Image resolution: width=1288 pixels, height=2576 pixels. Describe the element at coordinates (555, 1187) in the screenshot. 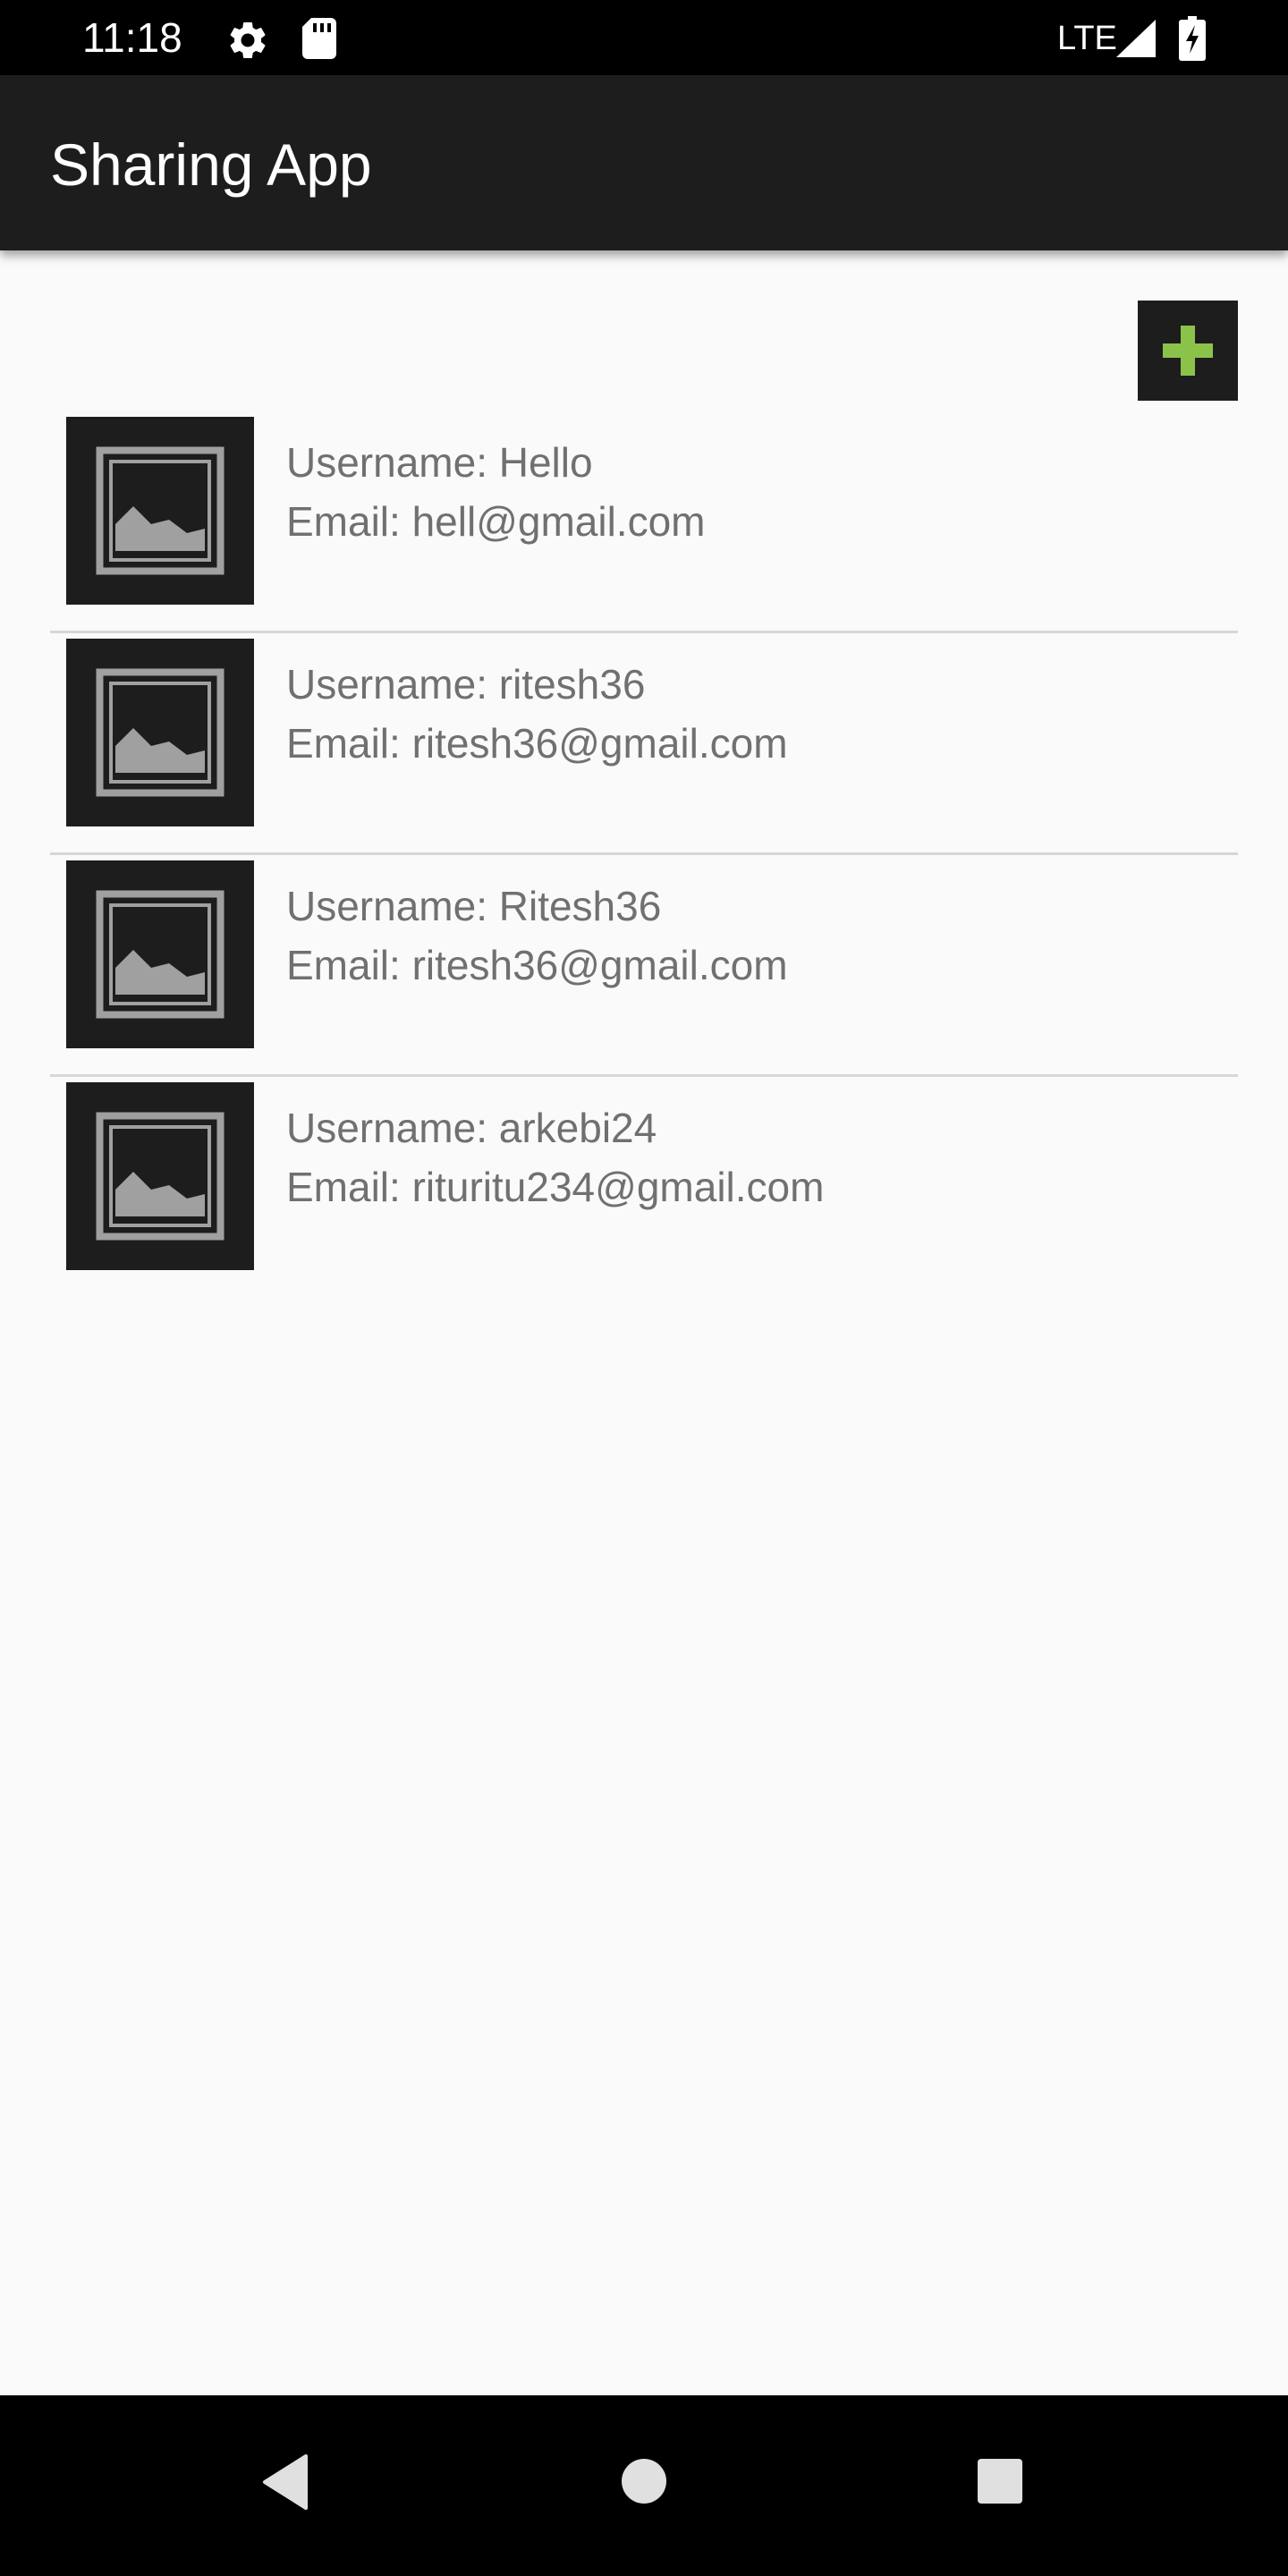

I see `email-text: Email: rituritu234@gmail.com` at that location.